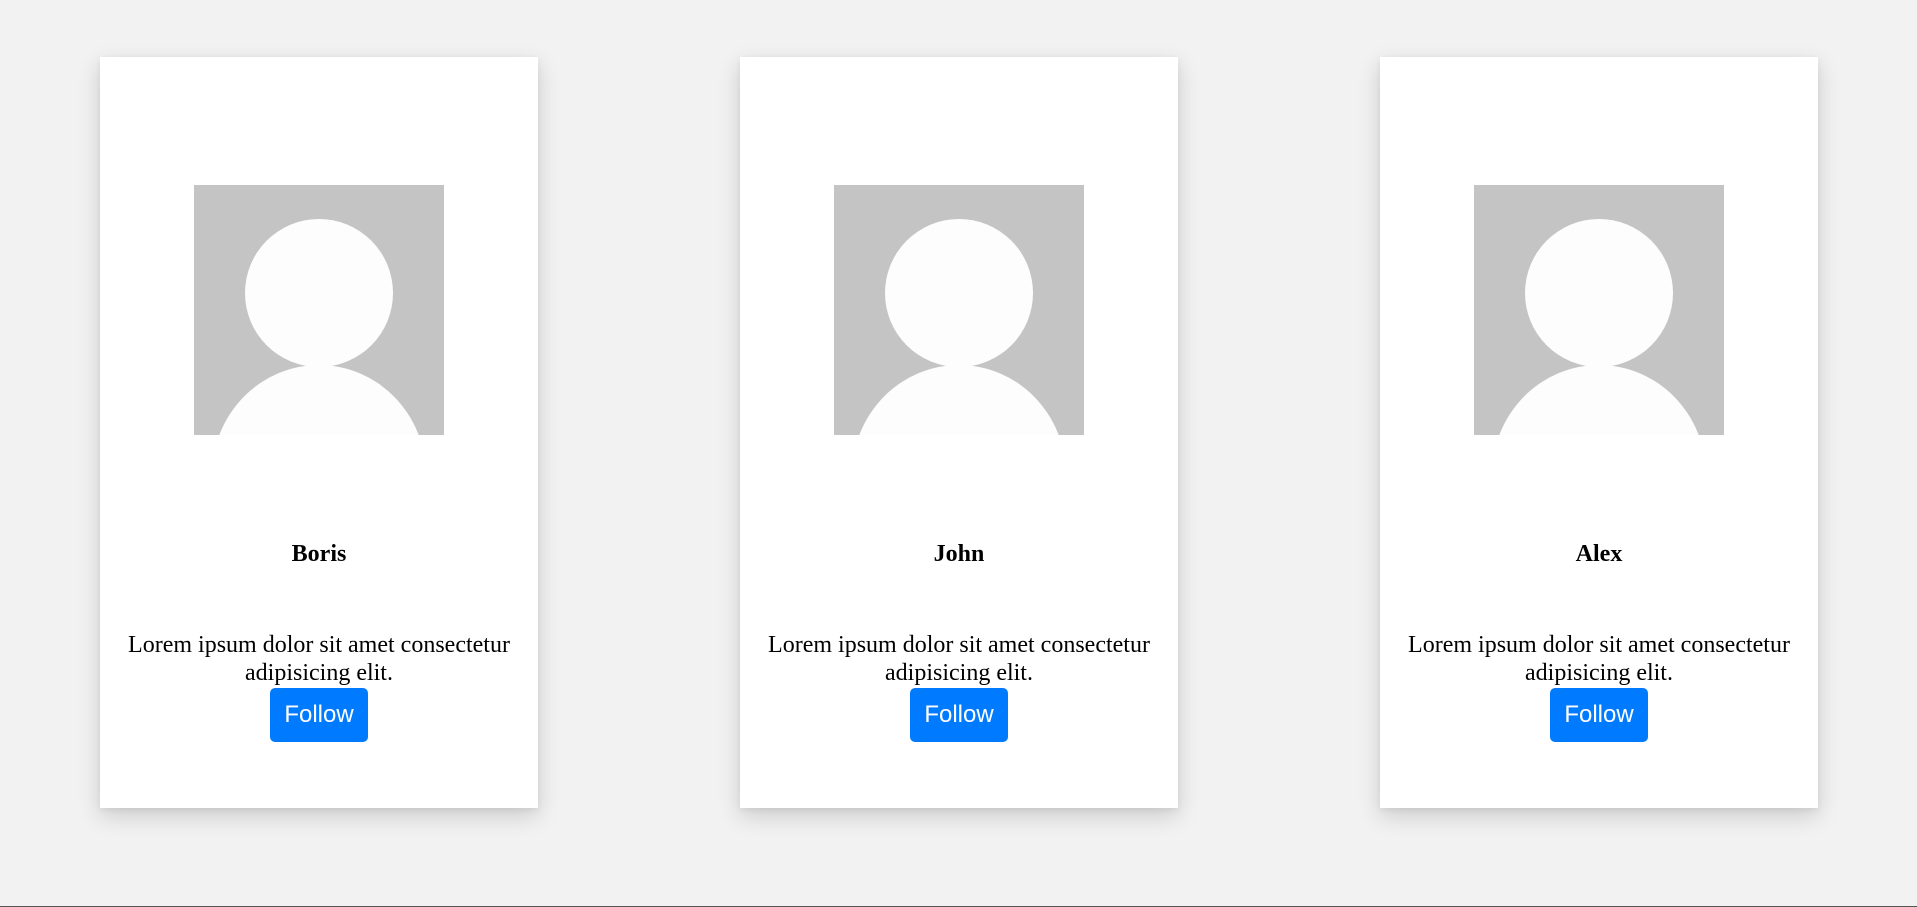 This screenshot has height=907, width=1917. What do you see at coordinates (1599, 554) in the screenshot?
I see `profile-name: Alex` at bounding box center [1599, 554].